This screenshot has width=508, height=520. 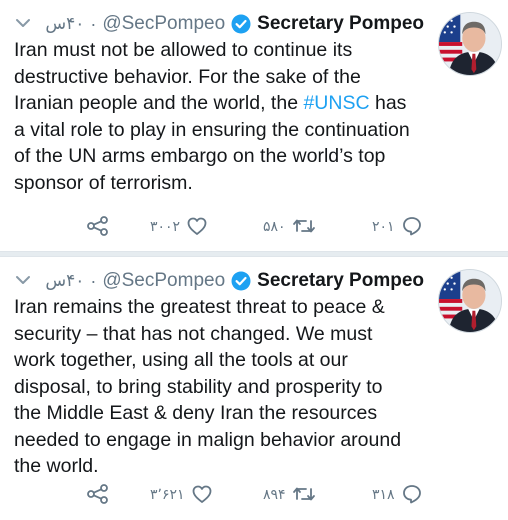 I want to click on retweet-button: ۵۸۰, so click(x=289, y=226).